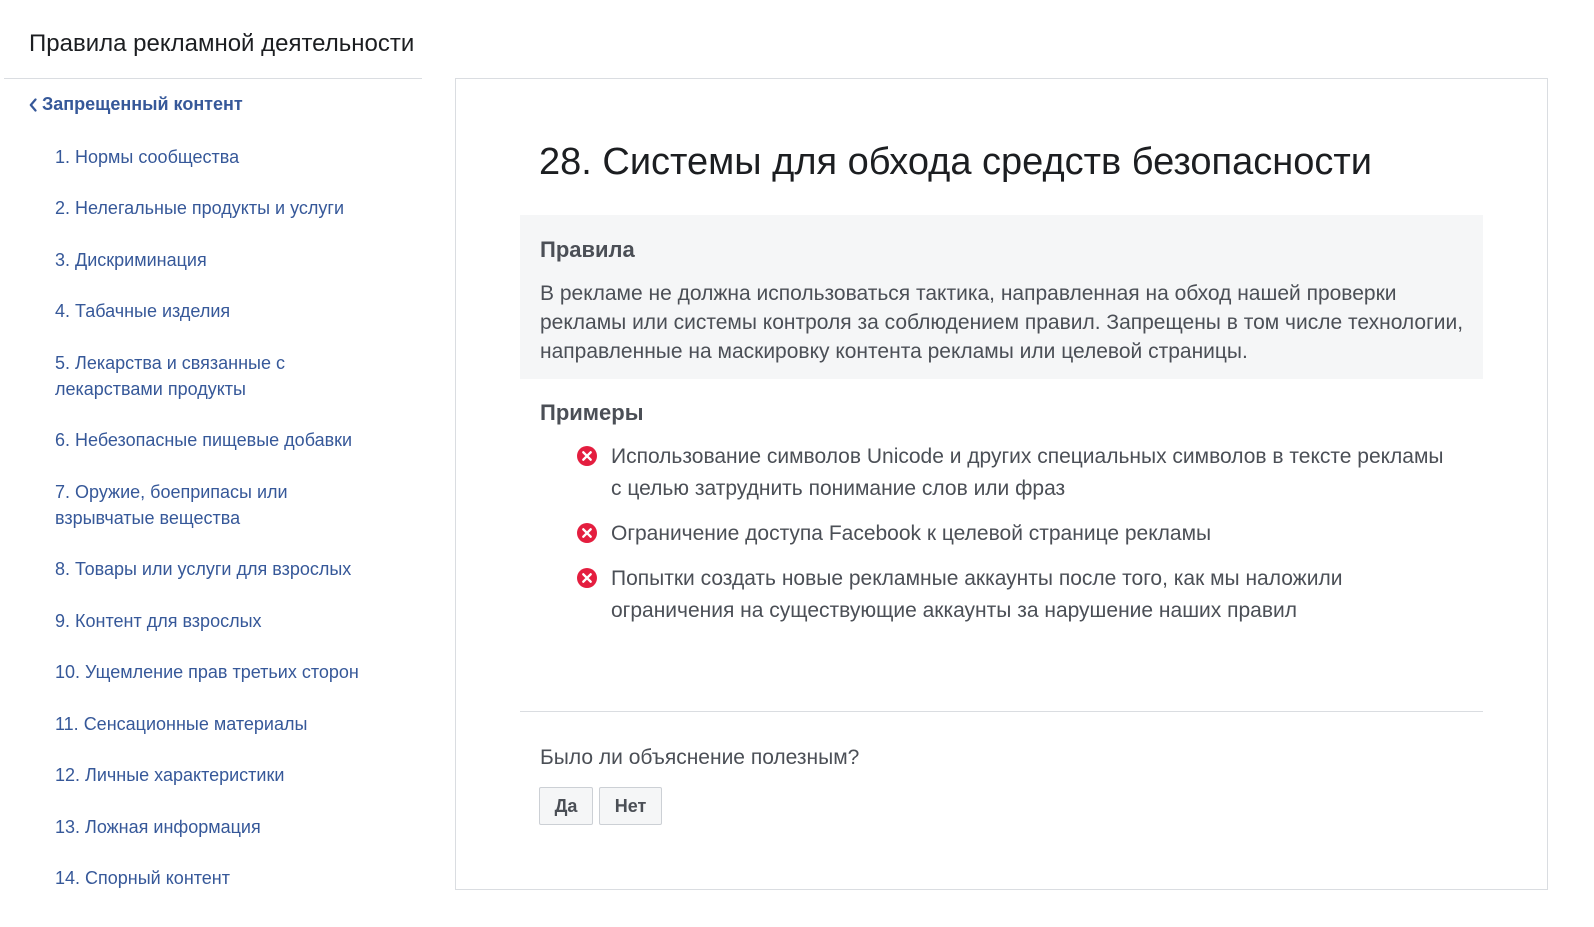 The width and height of the screenshot is (1594, 927). I want to click on sidebar-item-discrimination: 3. Дискриминация, so click(235, 260).